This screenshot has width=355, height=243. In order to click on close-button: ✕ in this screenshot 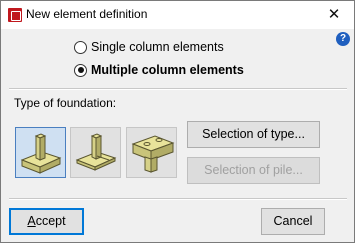, I will do `click(334, 15)`.